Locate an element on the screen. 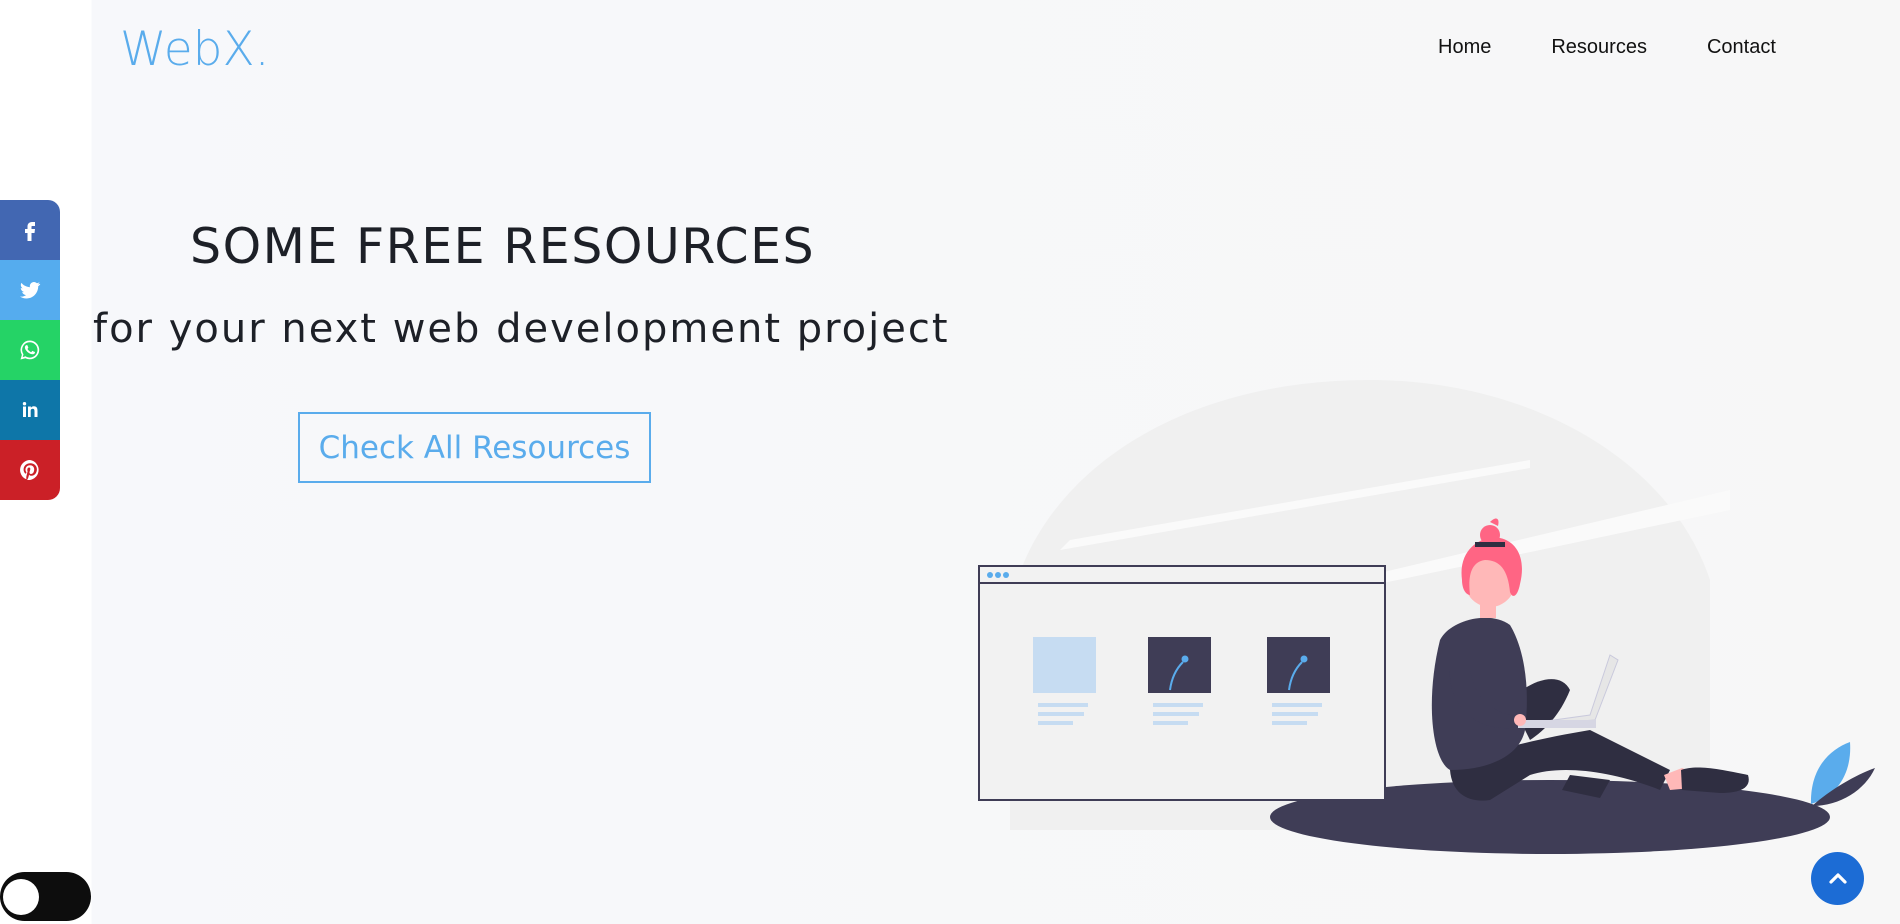 The image size is (1900, 924). linkedin-icon is located at coordinates (30, 409).